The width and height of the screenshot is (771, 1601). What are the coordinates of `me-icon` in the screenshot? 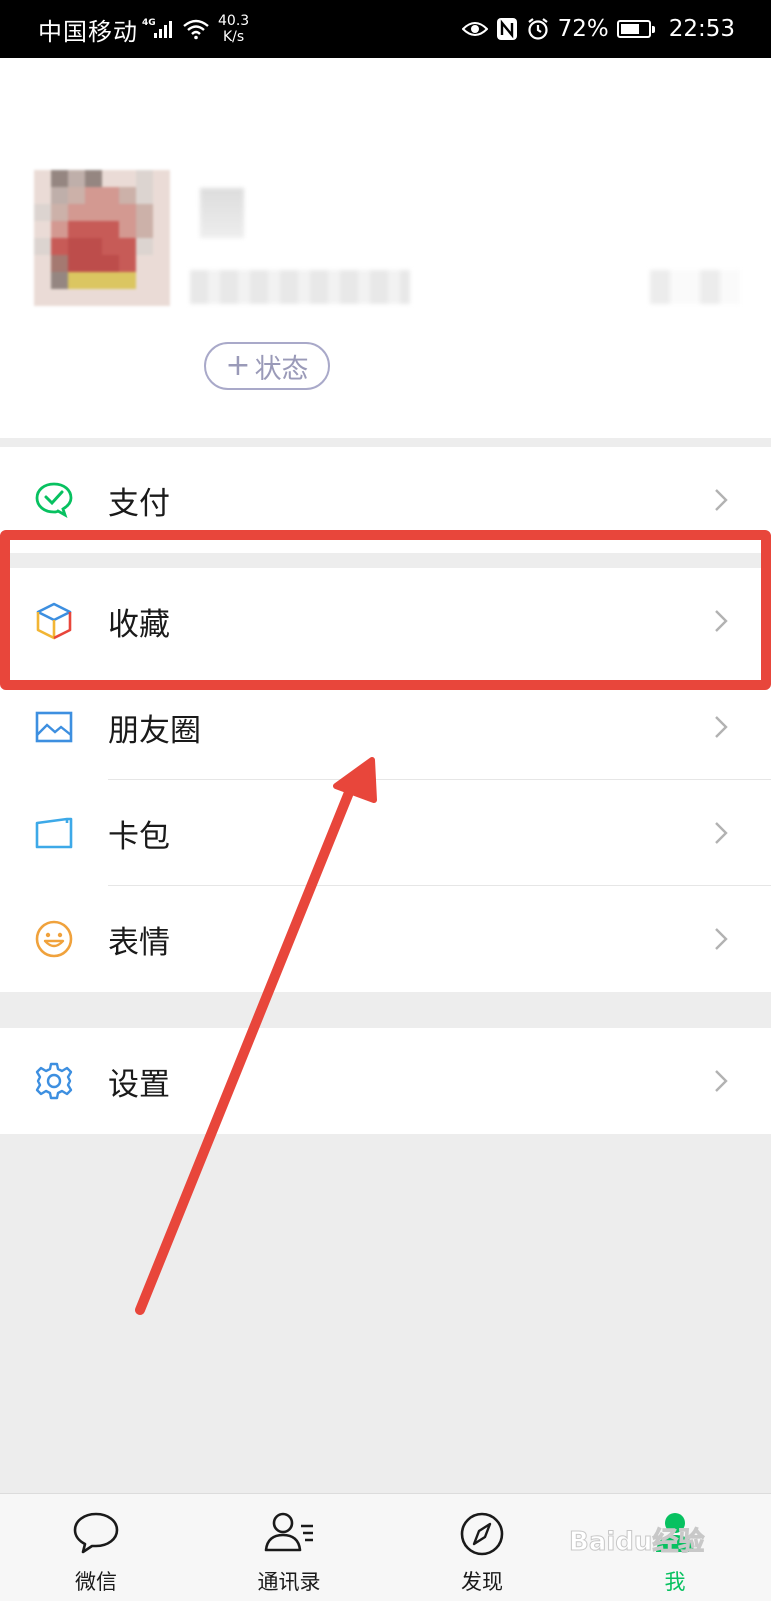 It's located at (675, 1532).